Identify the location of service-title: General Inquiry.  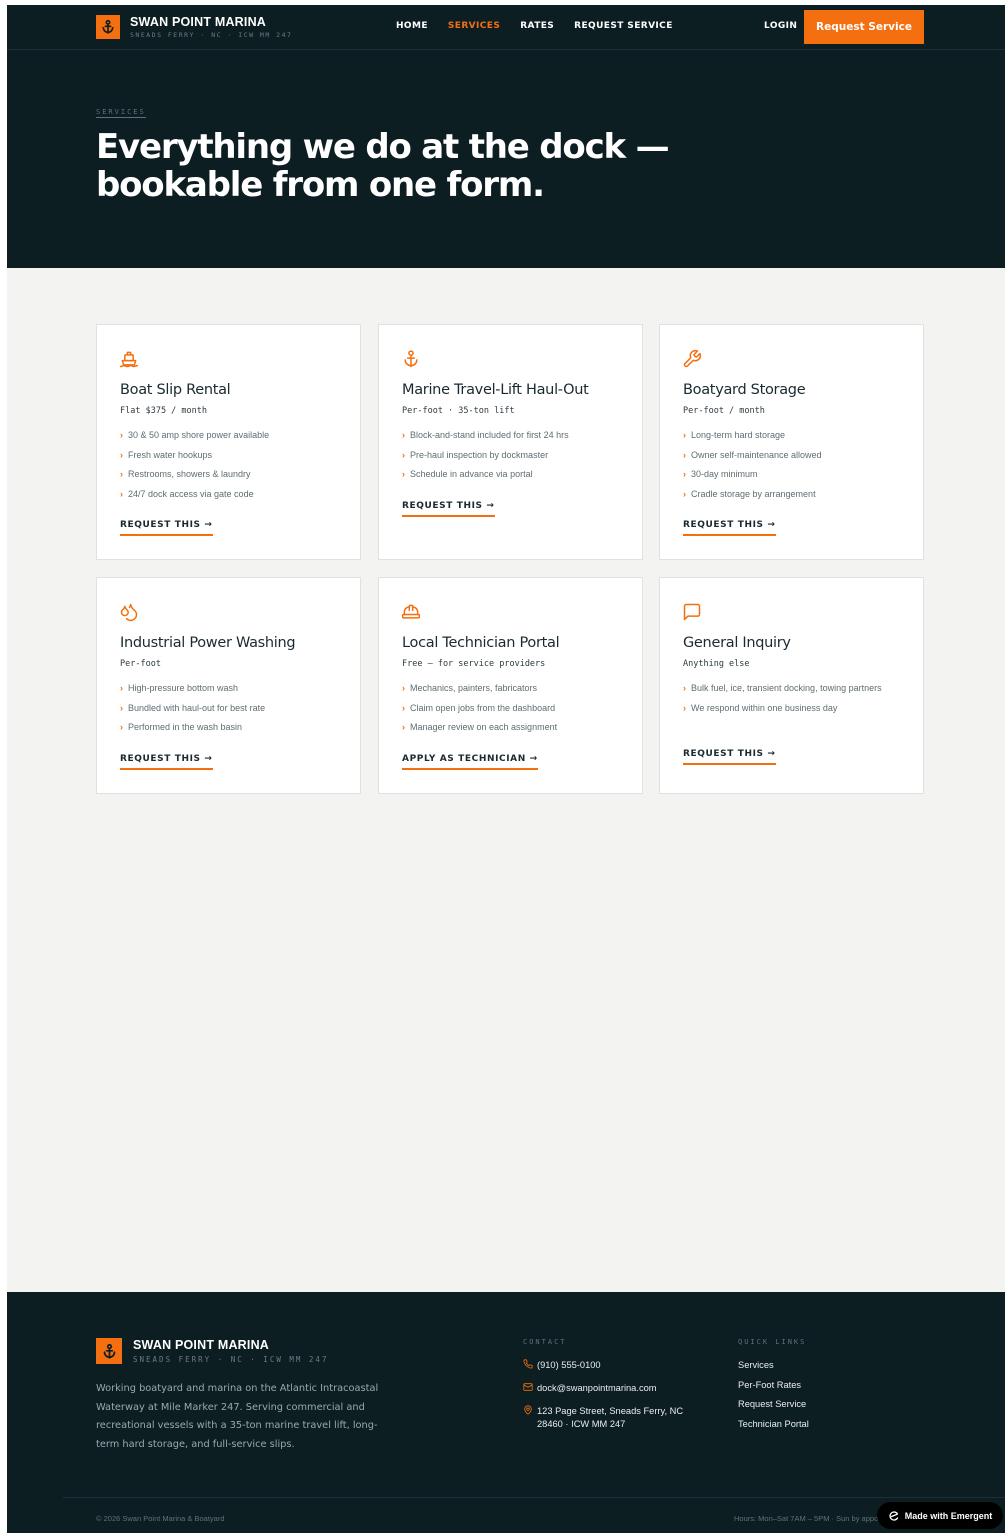
(737, 643).